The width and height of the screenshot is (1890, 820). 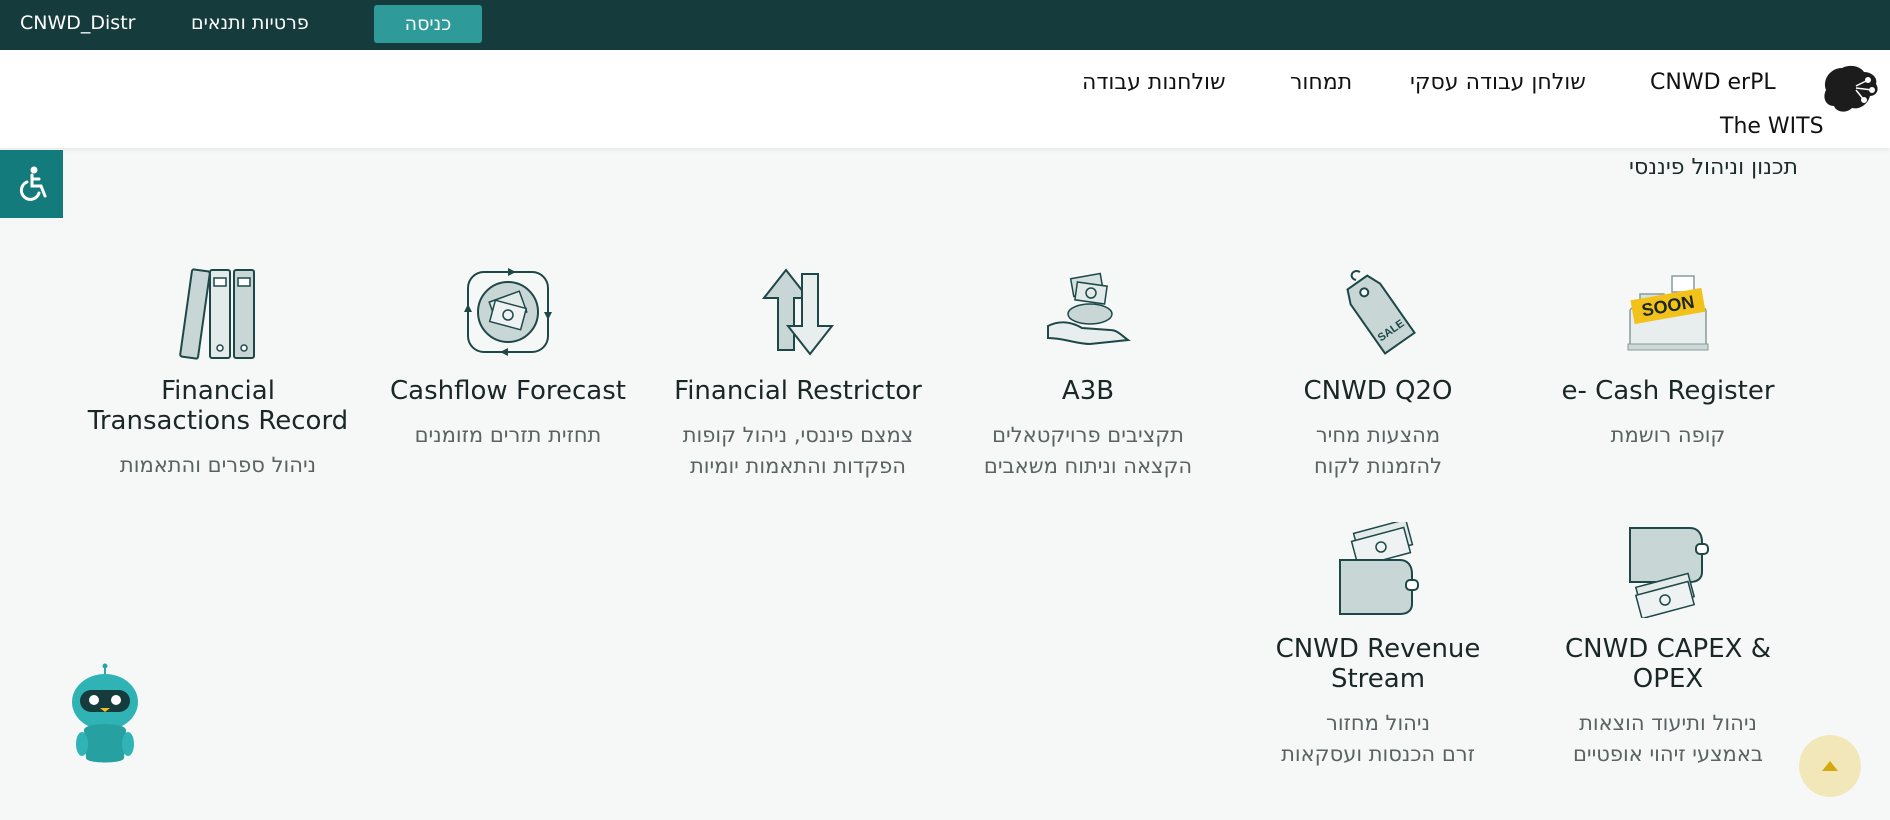 What do you see at coordinates (105, 715) in the screenshot?
I see `chatbot-robot-icon` at bounding box center [105, 715].